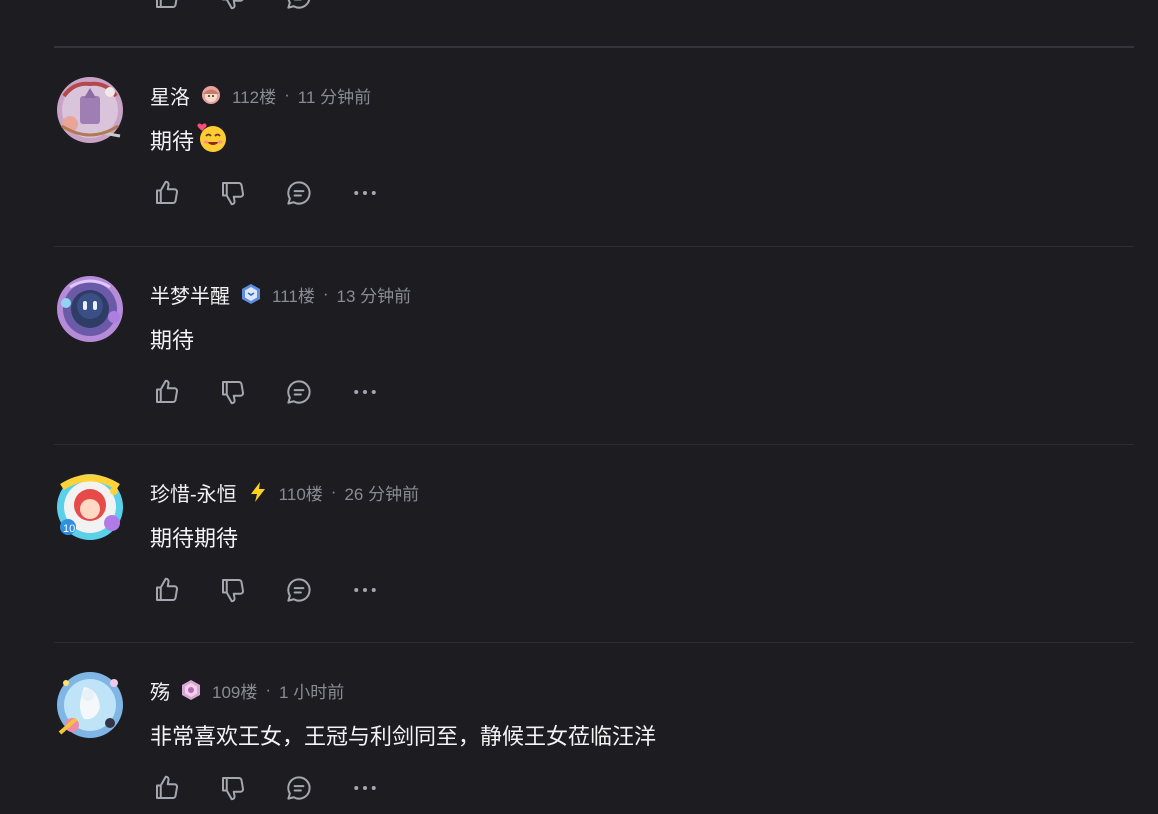 The width and height of the screenshot is (1158, 814). Describe the element at coordinates (160, 690) in the screenshot. I see `username: 殇` at that location.